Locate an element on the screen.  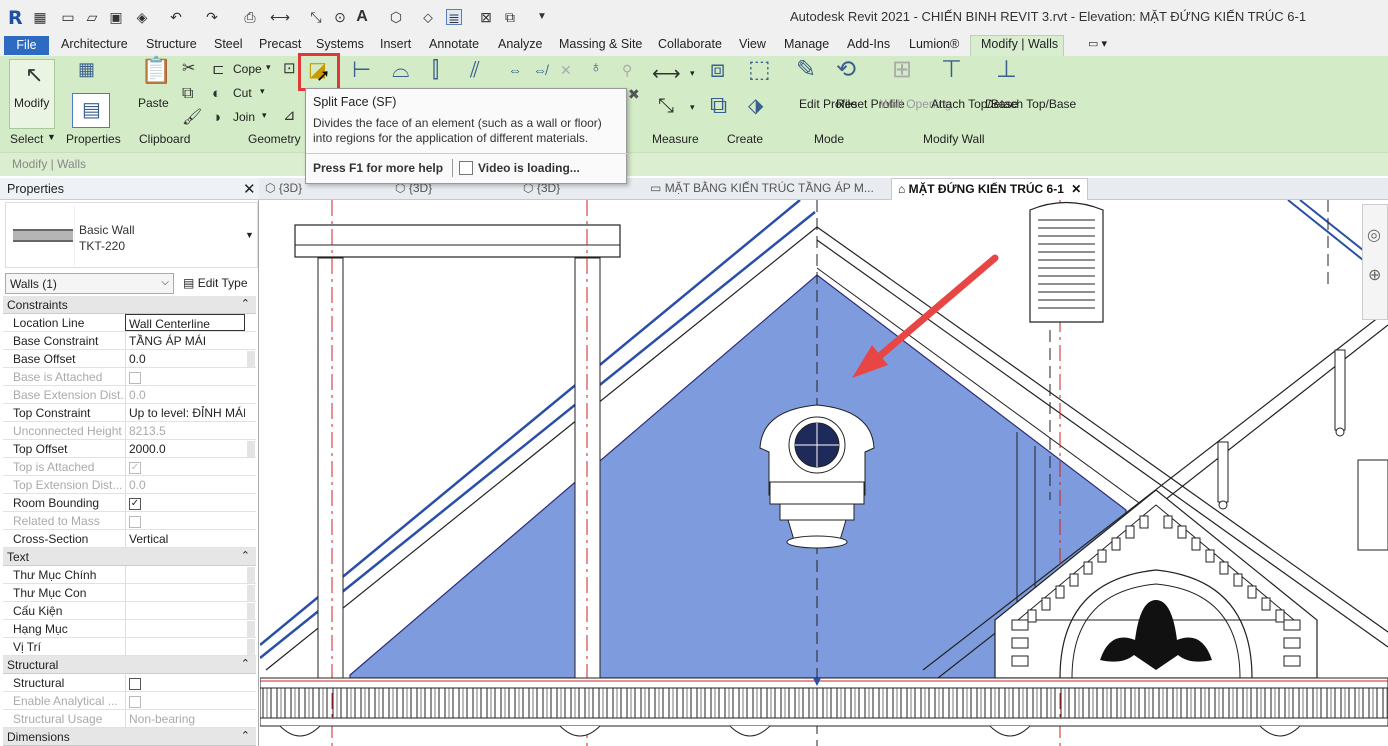
sync-icon: ◈ is located at coordinates (142, 17).